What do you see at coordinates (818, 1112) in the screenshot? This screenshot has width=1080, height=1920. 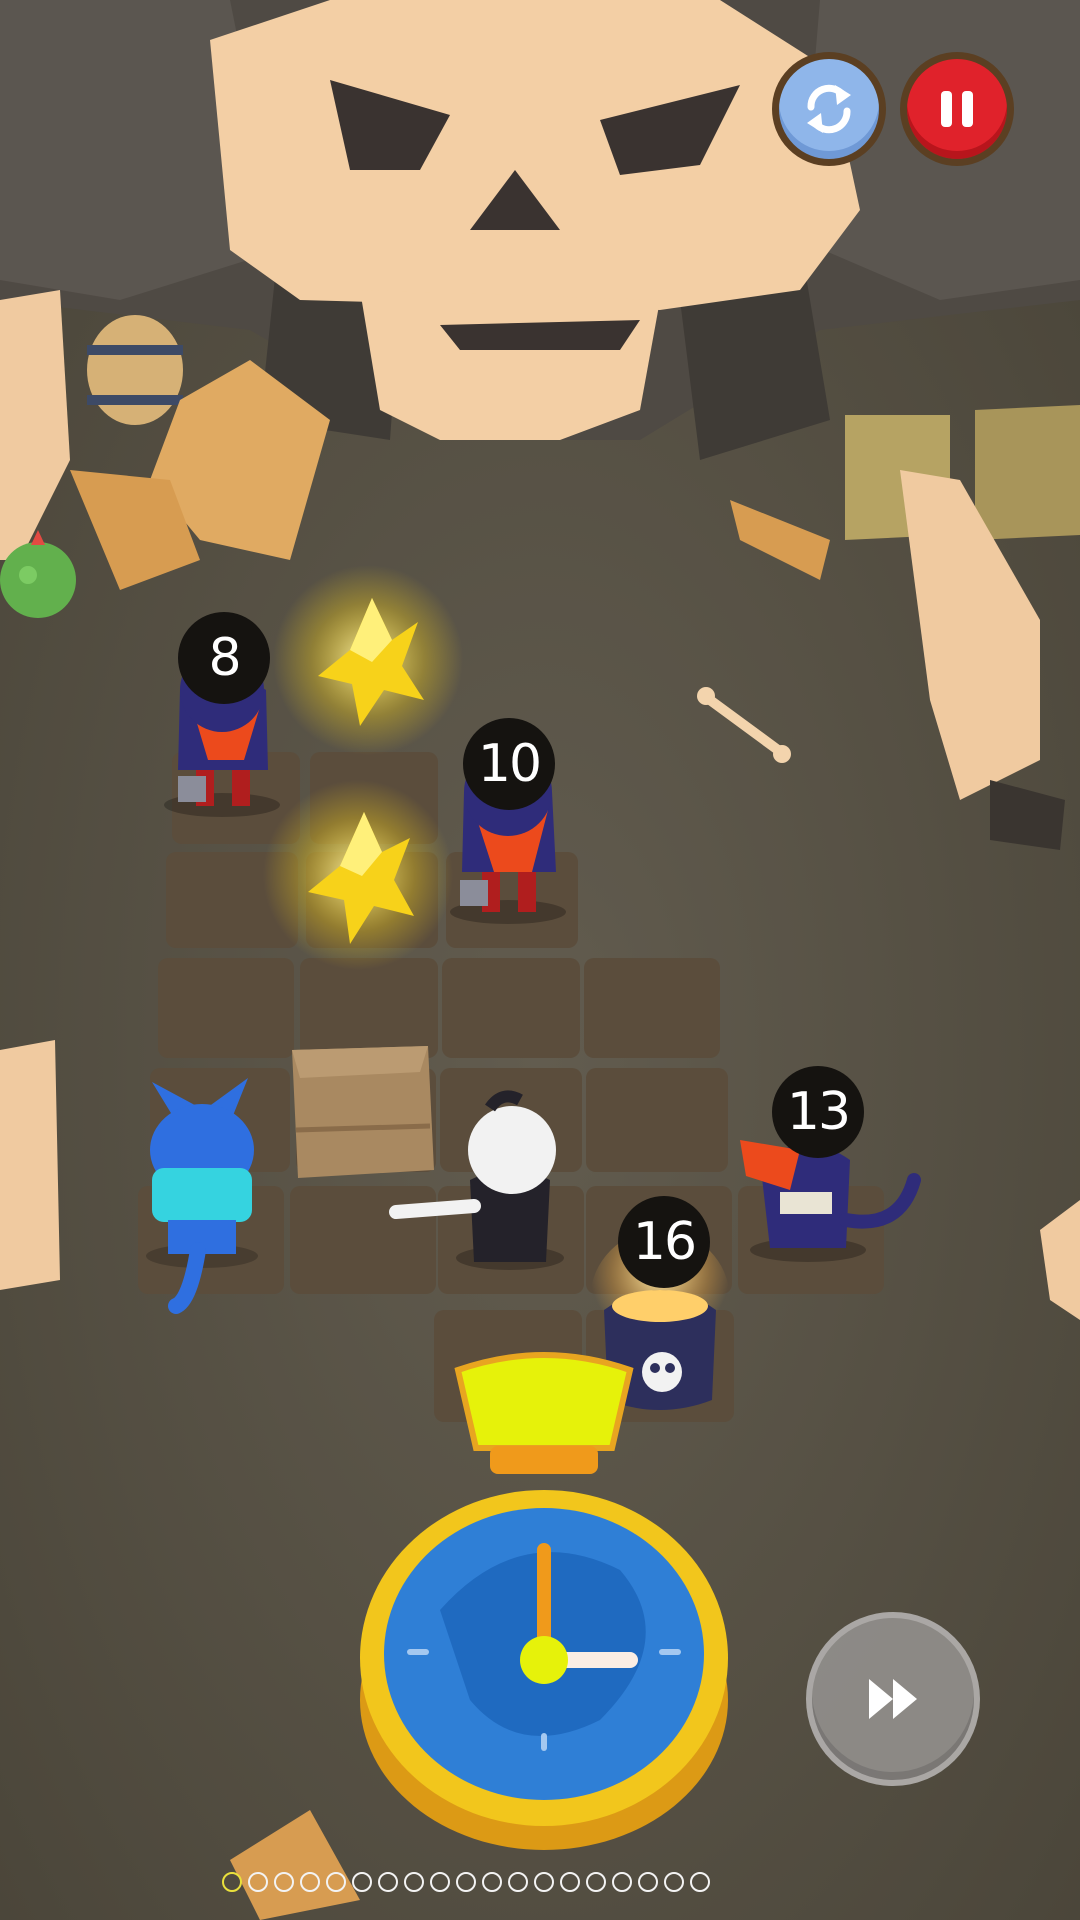 I see `enemy-turn-badge: 13` at bounding box center [818, 1112].